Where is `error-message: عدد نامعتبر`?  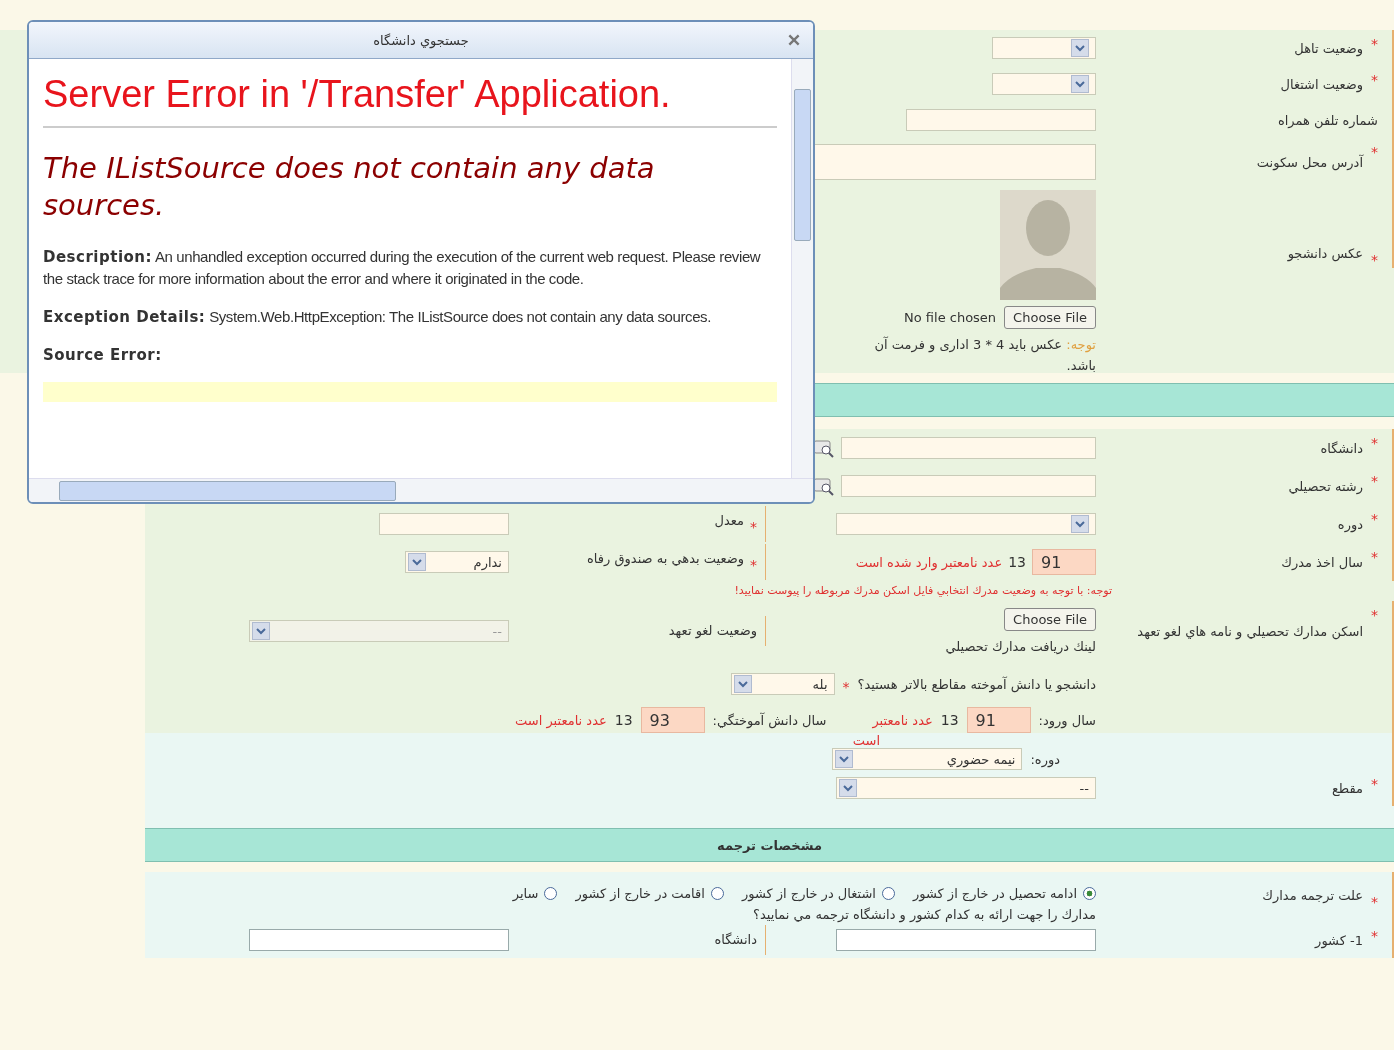
error-message: عدد نامعتبر is located at coordinates (902, 720).